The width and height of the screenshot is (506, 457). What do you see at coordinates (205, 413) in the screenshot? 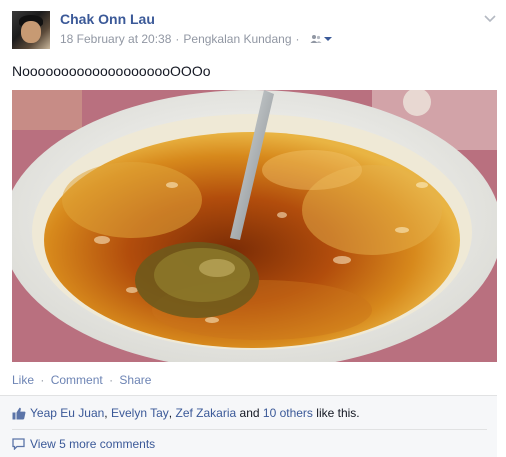
I see `liker-link: Zef Zakaria` at bounding box center [205, 413].